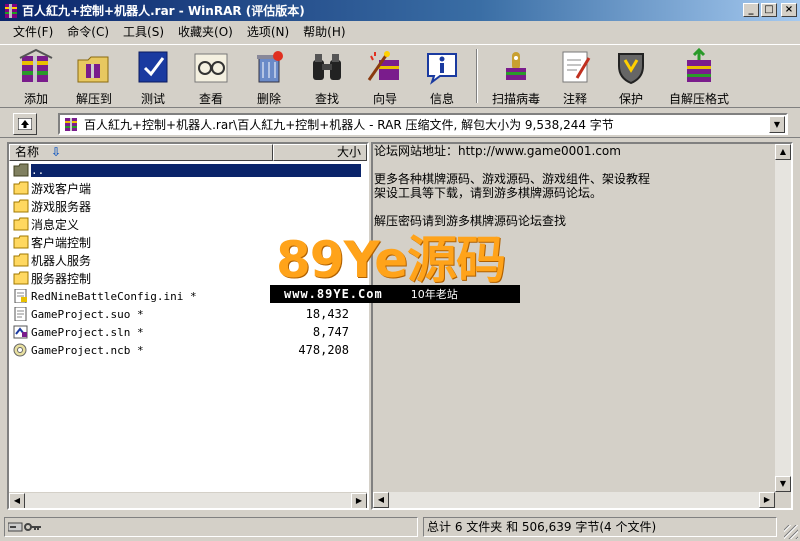  I want to click on test-check-icon, so click(153, 67).